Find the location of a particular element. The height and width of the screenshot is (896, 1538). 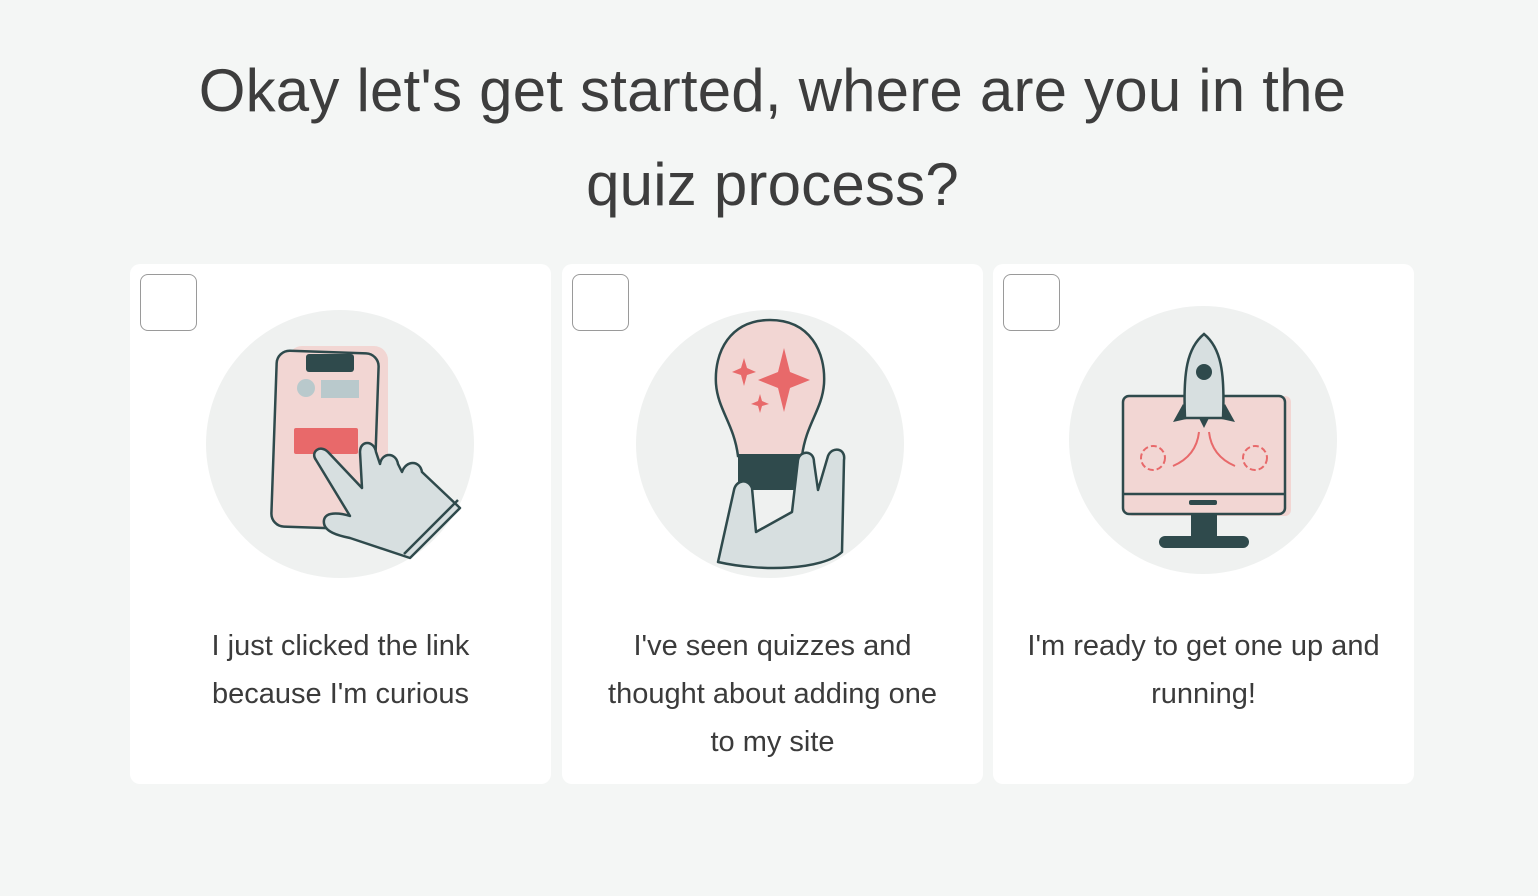

question-line-2: quiz process? is located at coordinates (772, 184).